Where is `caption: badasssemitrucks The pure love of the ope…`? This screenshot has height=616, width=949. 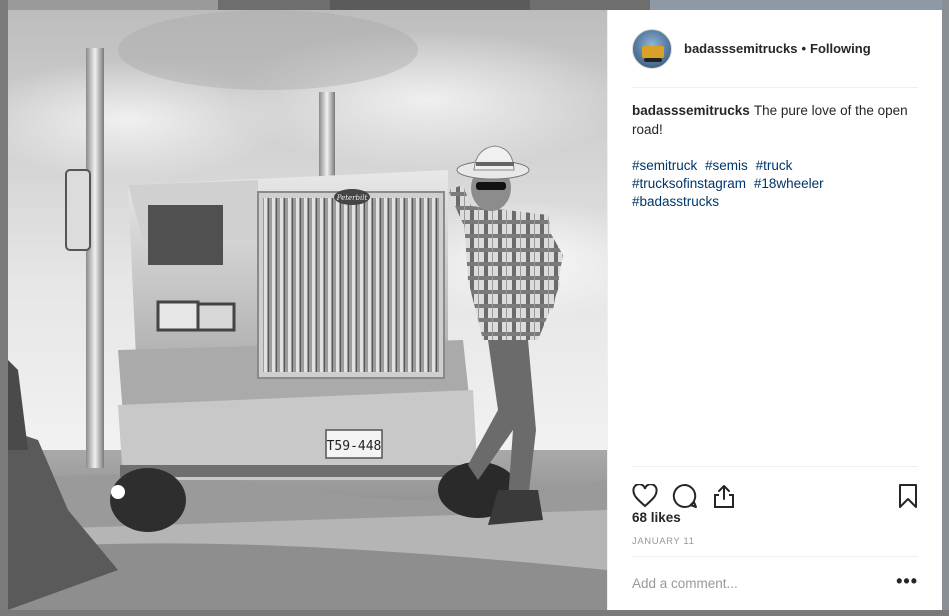 caption: badasssemitrucks The pure love of the ope… is located at coordinates (775, 120).